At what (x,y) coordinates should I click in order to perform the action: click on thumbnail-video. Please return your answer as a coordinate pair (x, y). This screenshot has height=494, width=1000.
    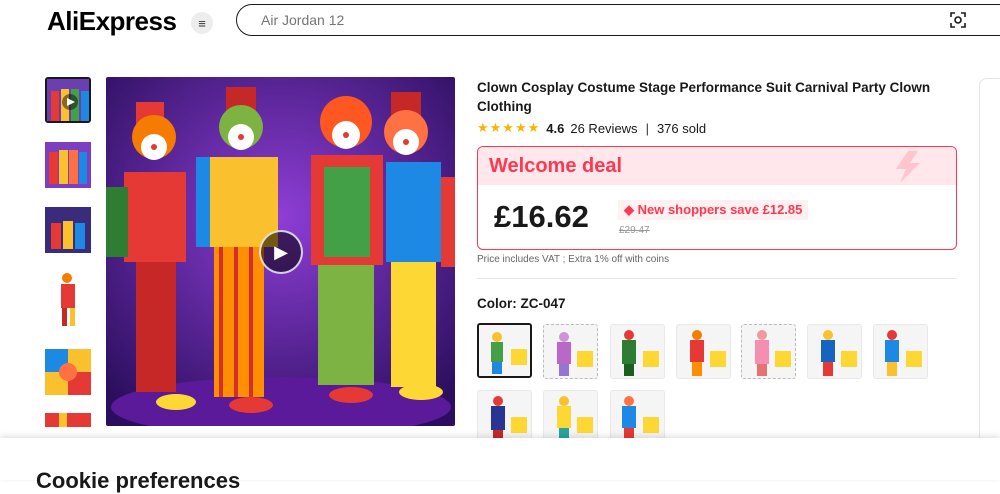
    Looking at the image, I should click on (68, 100).